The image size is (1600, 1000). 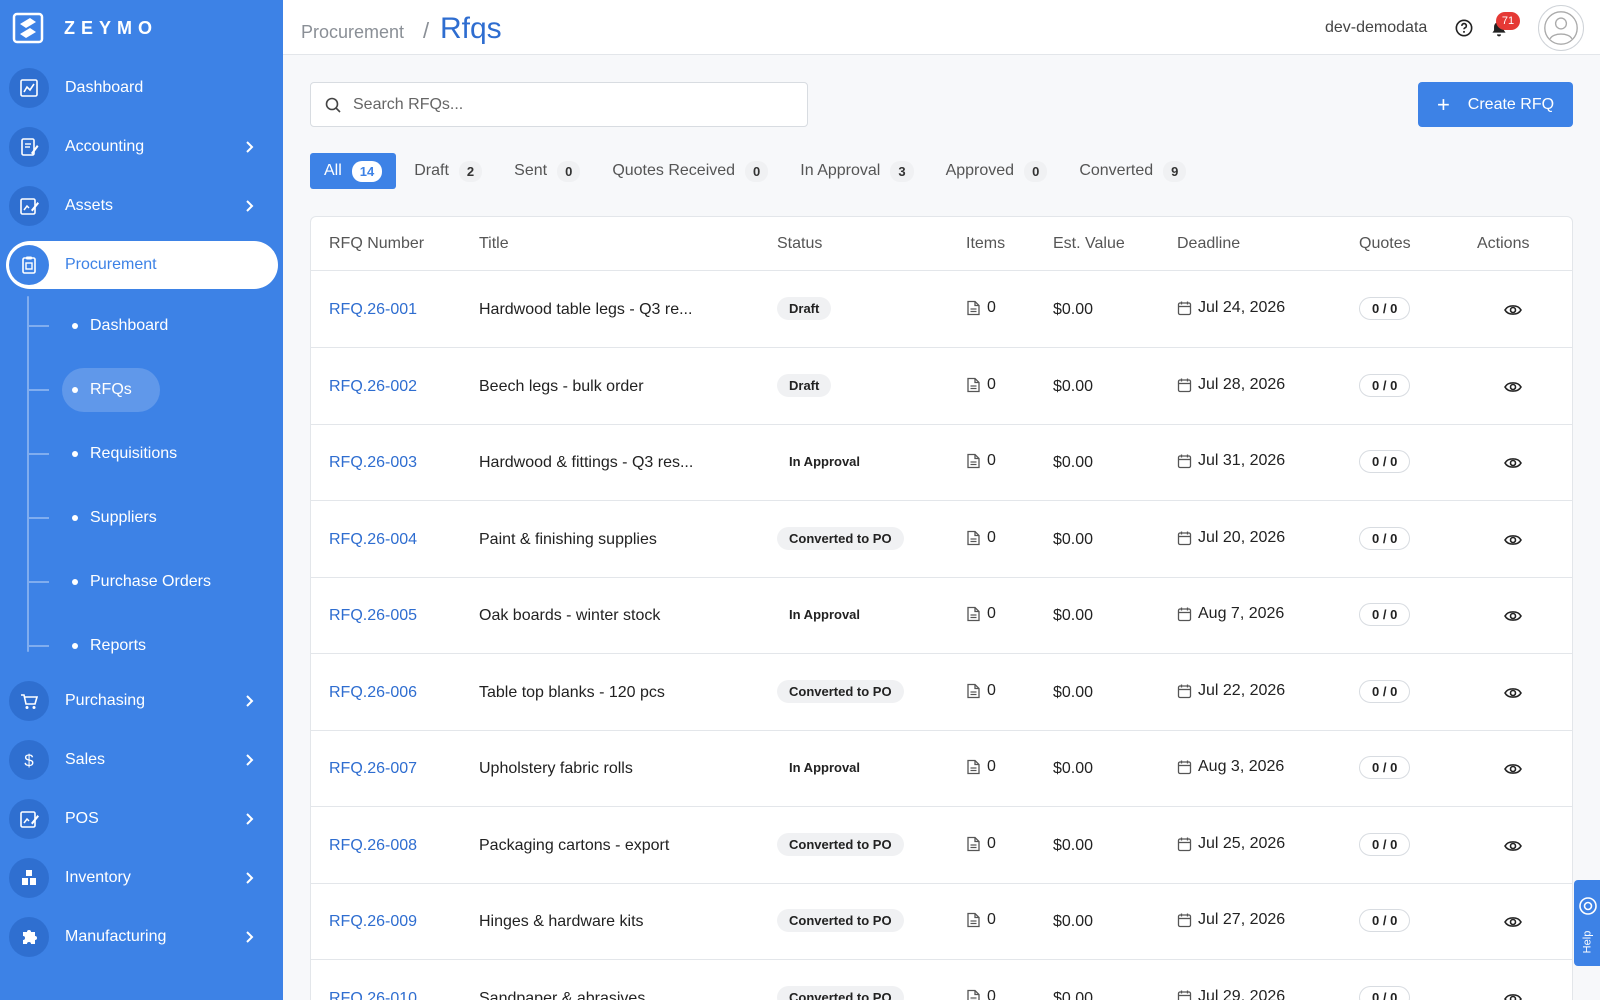 What do you see at coordinates (494, 244) in the screenshot?
I see `column-header: Title` at bounding box center [494, 244].